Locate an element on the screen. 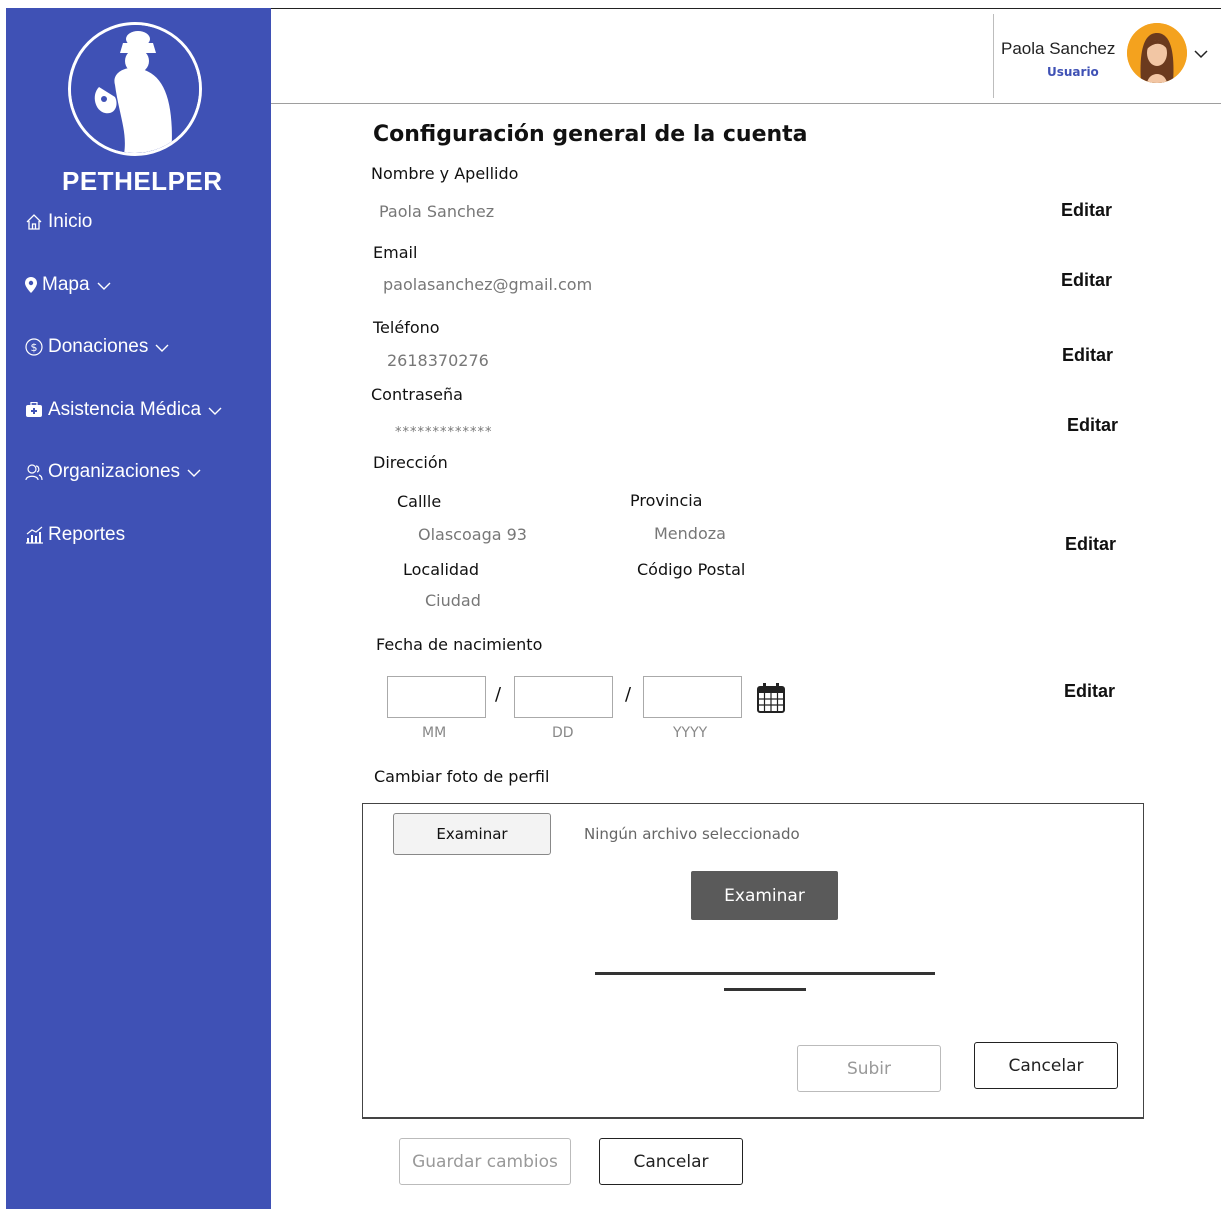  email-label: Email is located at coordinates (395, 252).